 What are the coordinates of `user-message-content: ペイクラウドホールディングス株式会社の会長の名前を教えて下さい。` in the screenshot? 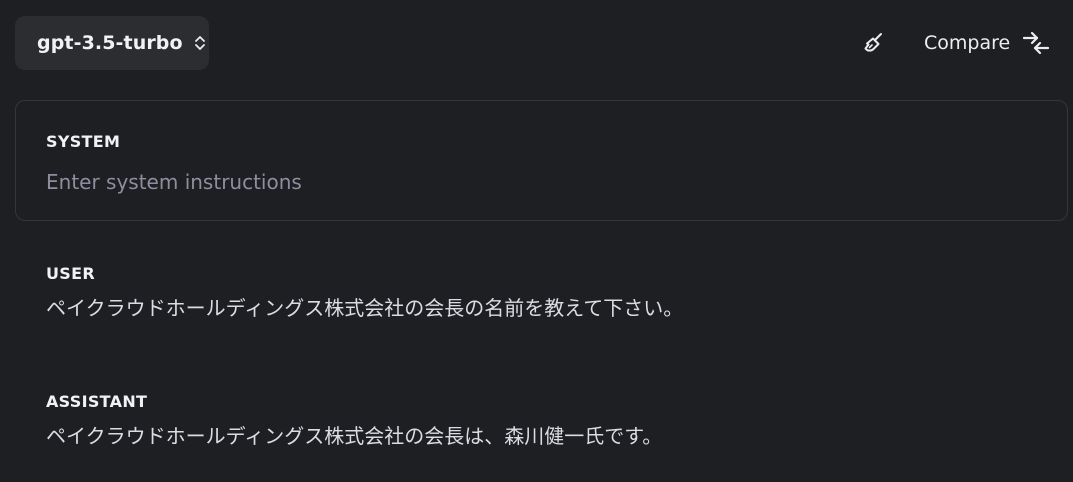 It's located at (546, 308).